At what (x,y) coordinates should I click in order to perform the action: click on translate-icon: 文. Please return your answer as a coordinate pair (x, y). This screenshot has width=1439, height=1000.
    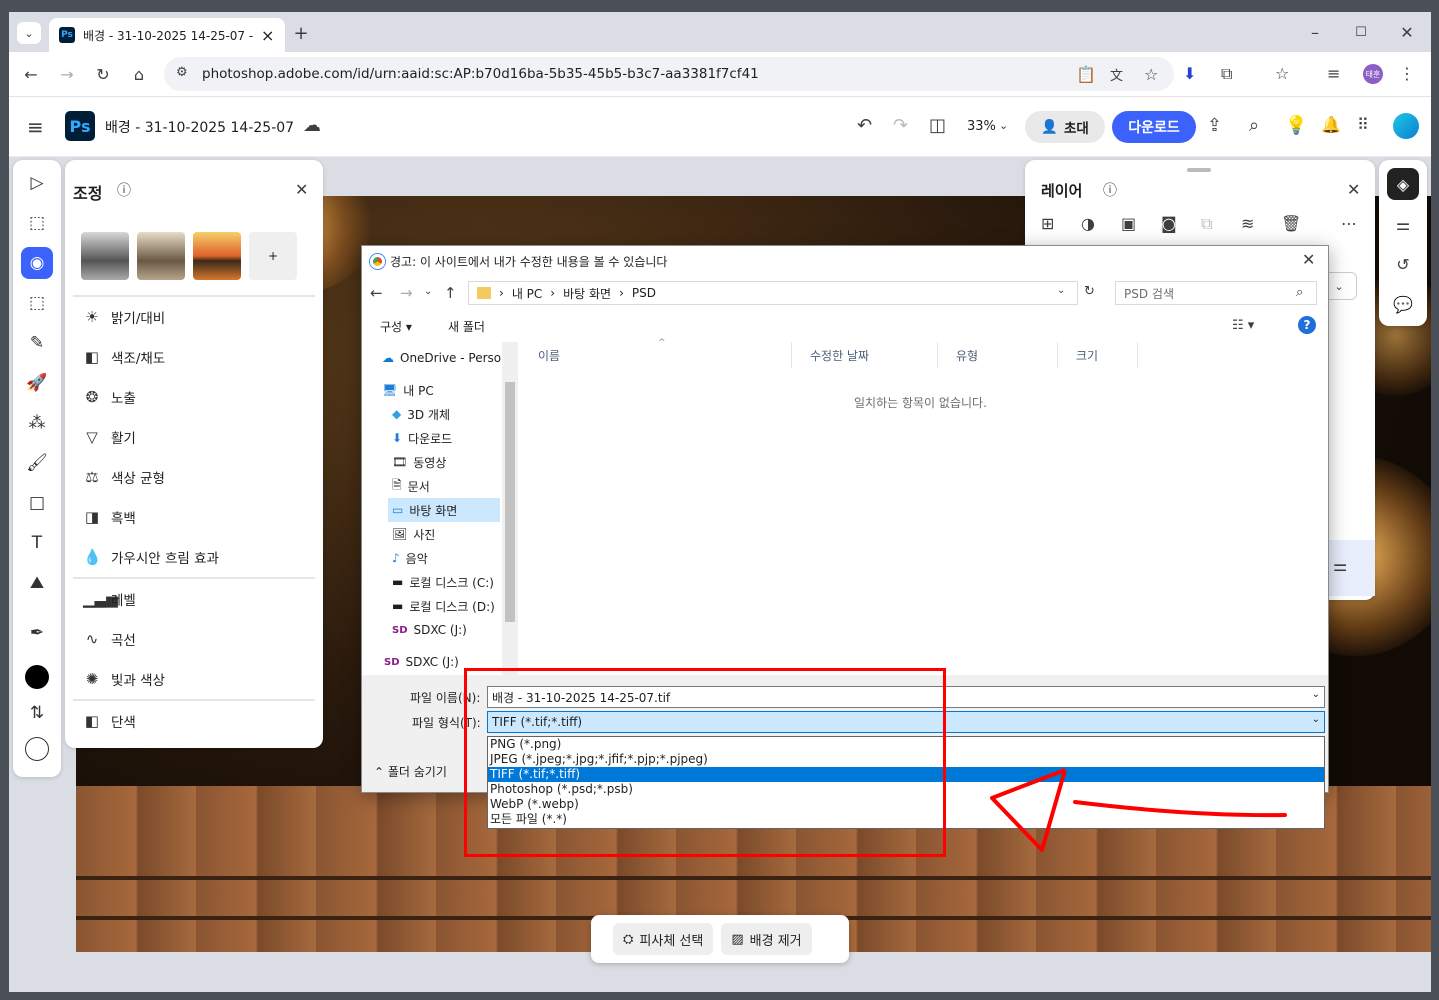
    Looking at the image, I should click on (1116, 74).